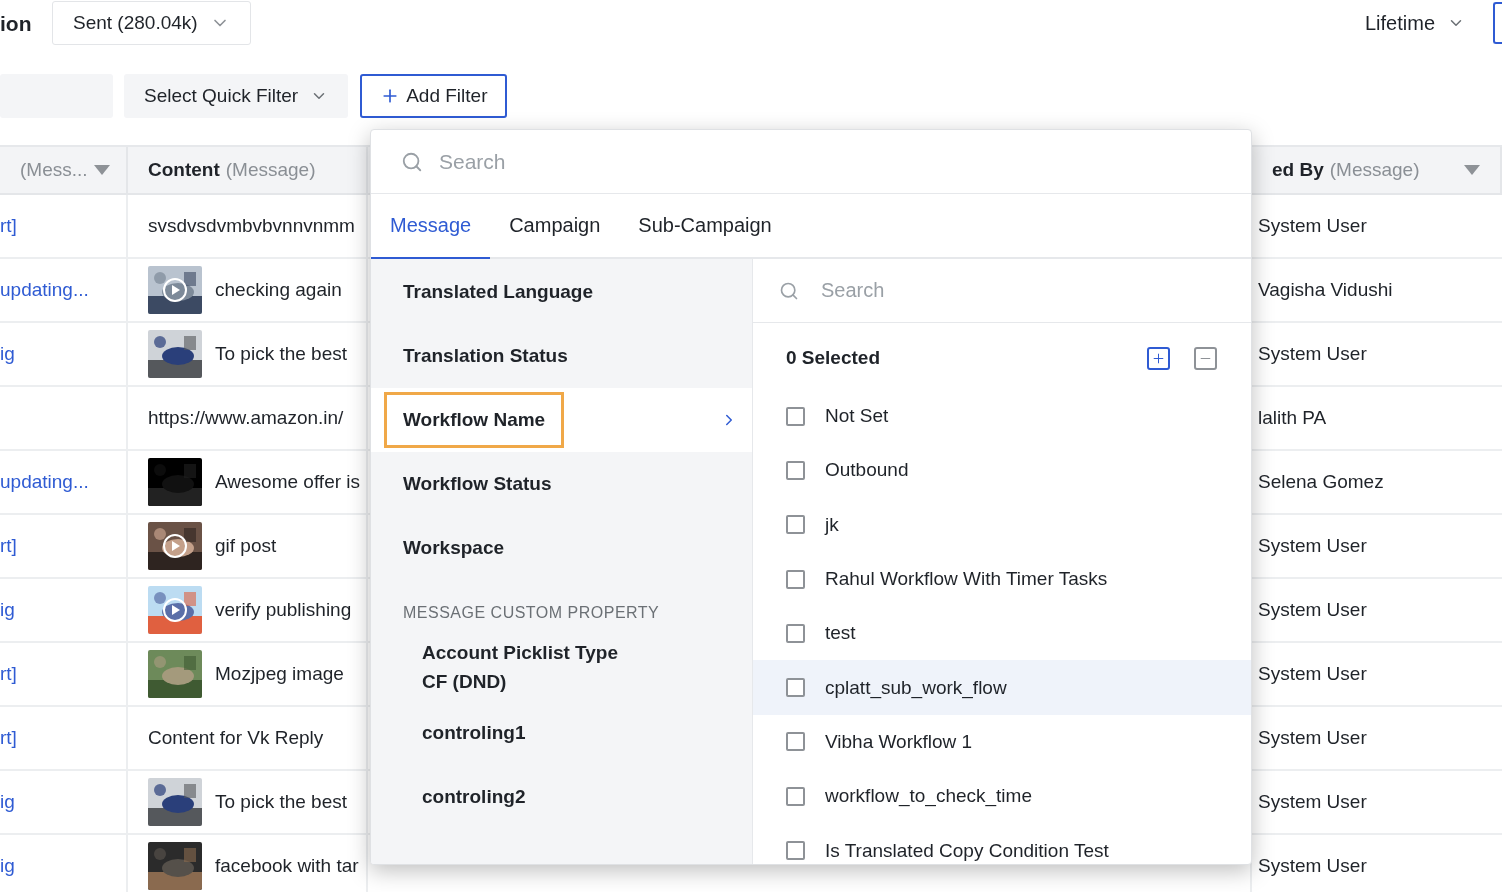  What do you see at coordinates (1002, 687) in the screenshot?
I see `option-row: cplatt_sub_work_flow` at bounding box center [1002, 687].